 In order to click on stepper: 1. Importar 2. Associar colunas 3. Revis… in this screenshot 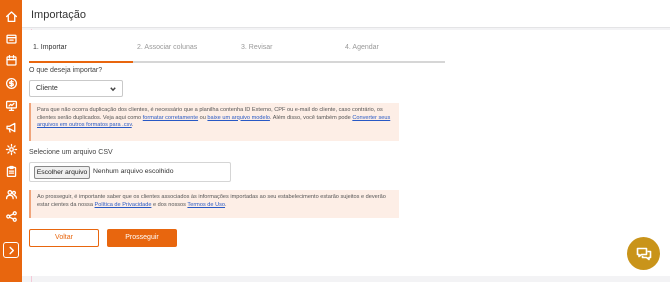, I will do `click(239, 53)`.